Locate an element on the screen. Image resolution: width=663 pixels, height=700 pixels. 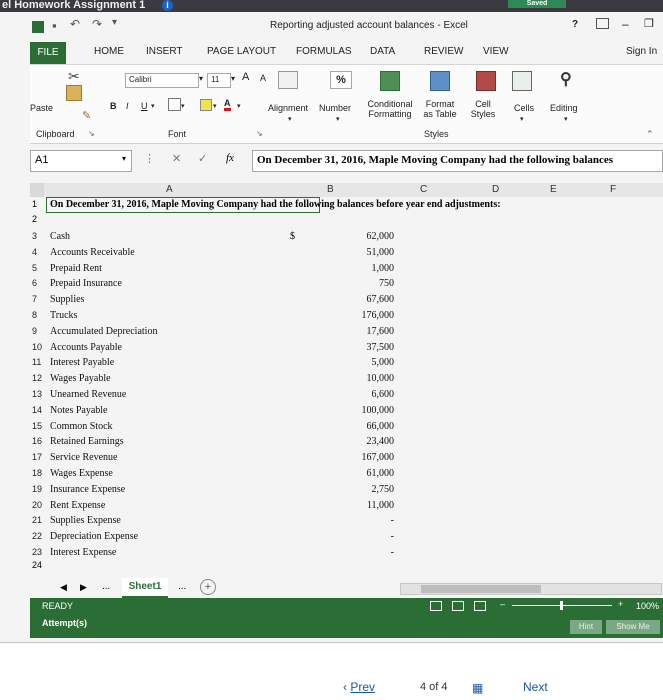
cancel-entry-icon: ✕ is located at coordinates (176, 158).